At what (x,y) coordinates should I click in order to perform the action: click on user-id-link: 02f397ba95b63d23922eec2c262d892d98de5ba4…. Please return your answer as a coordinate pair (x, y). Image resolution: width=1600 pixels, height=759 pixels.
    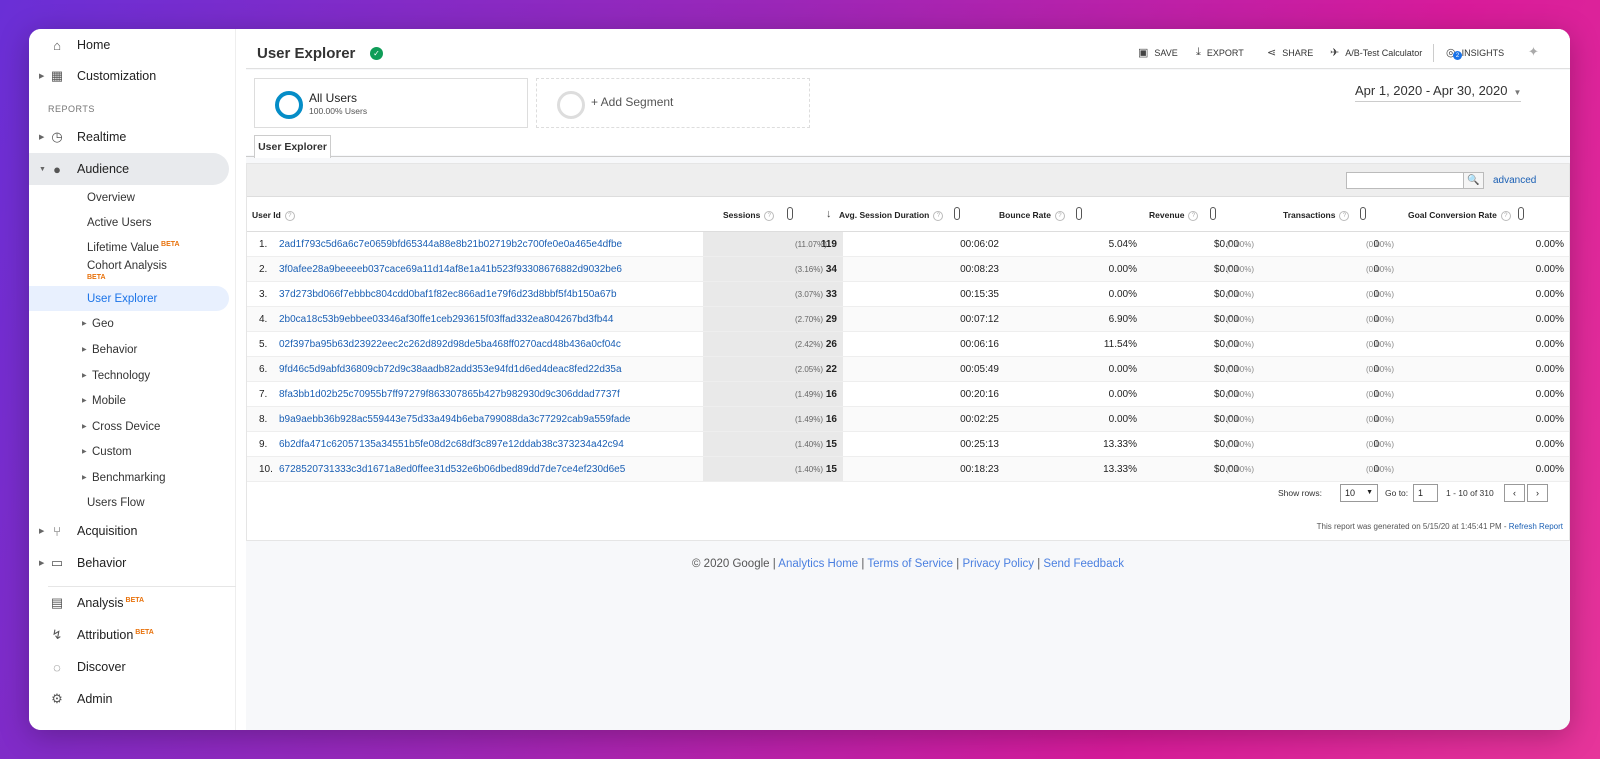
    Looking at the image, I should click on (450, 344).